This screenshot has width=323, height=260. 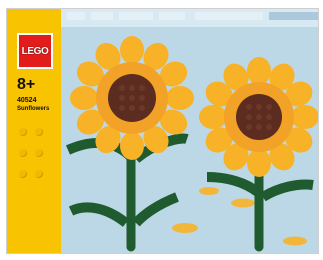 I want to click on decorative-studs, so click(x=34, y=155).